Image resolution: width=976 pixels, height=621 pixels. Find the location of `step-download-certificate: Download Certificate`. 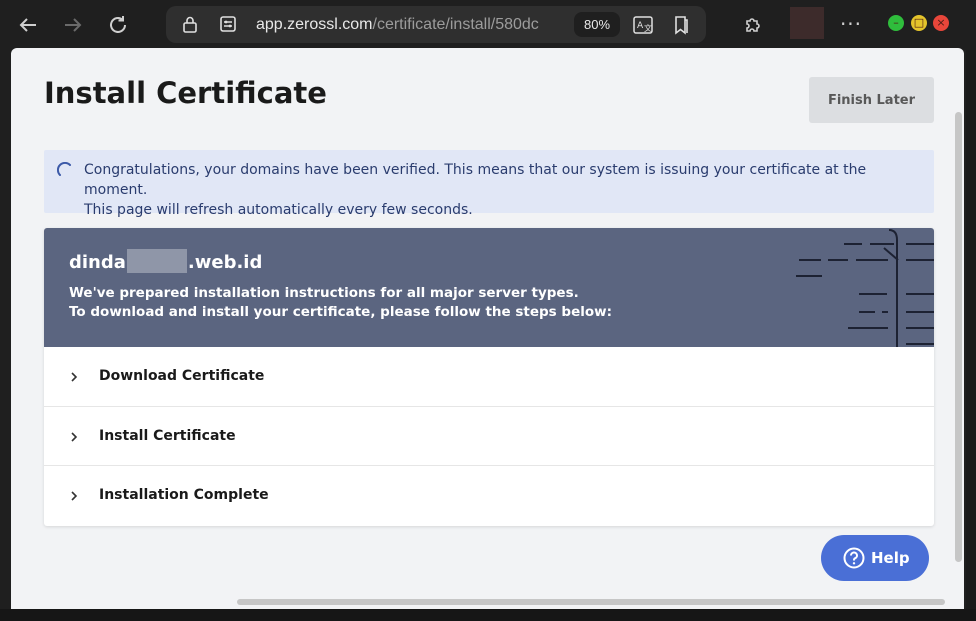

step-download-certificate: Download Certificate is located at coordinates (489, 377).